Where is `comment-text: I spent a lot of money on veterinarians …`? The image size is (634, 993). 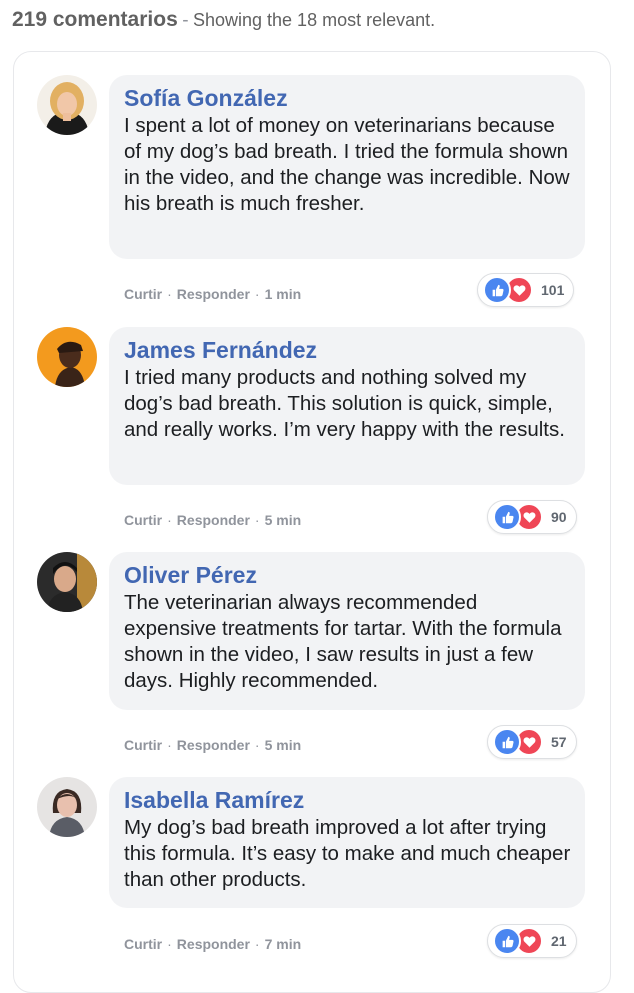
comment-text: I spent a lot of money on veterinarians … is located at coordinates (347, 164).